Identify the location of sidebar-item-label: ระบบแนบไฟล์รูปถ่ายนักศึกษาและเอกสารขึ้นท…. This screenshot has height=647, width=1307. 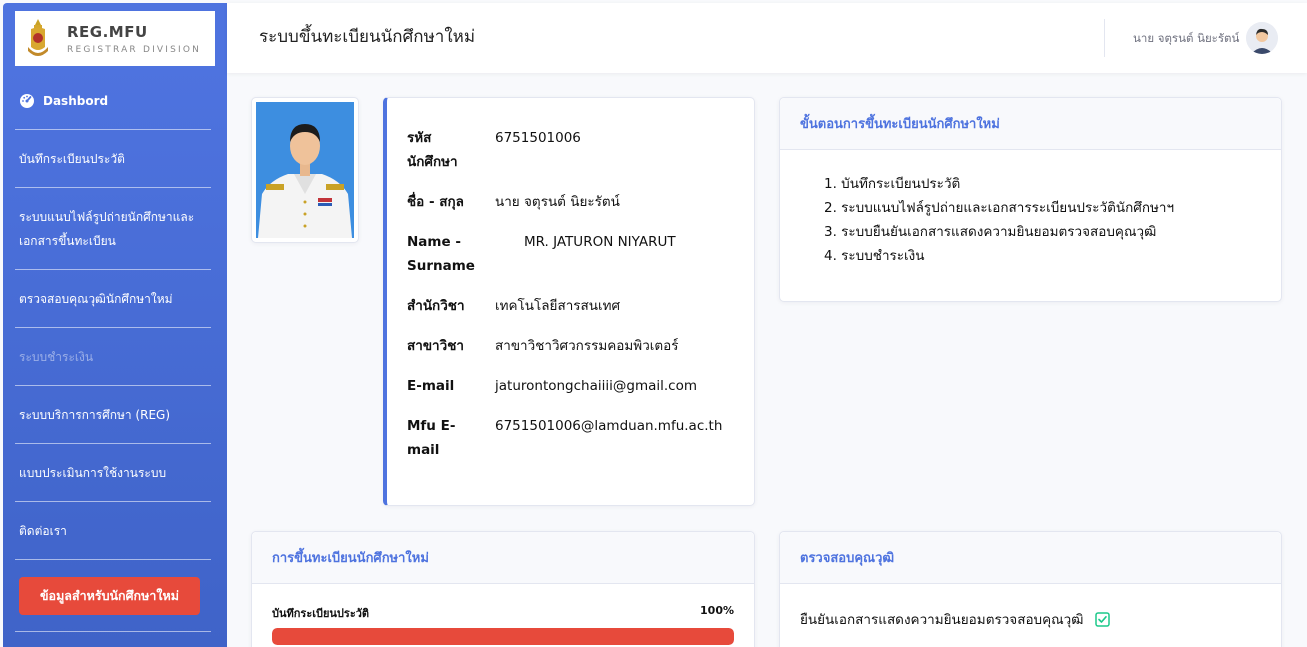
(107, 229).